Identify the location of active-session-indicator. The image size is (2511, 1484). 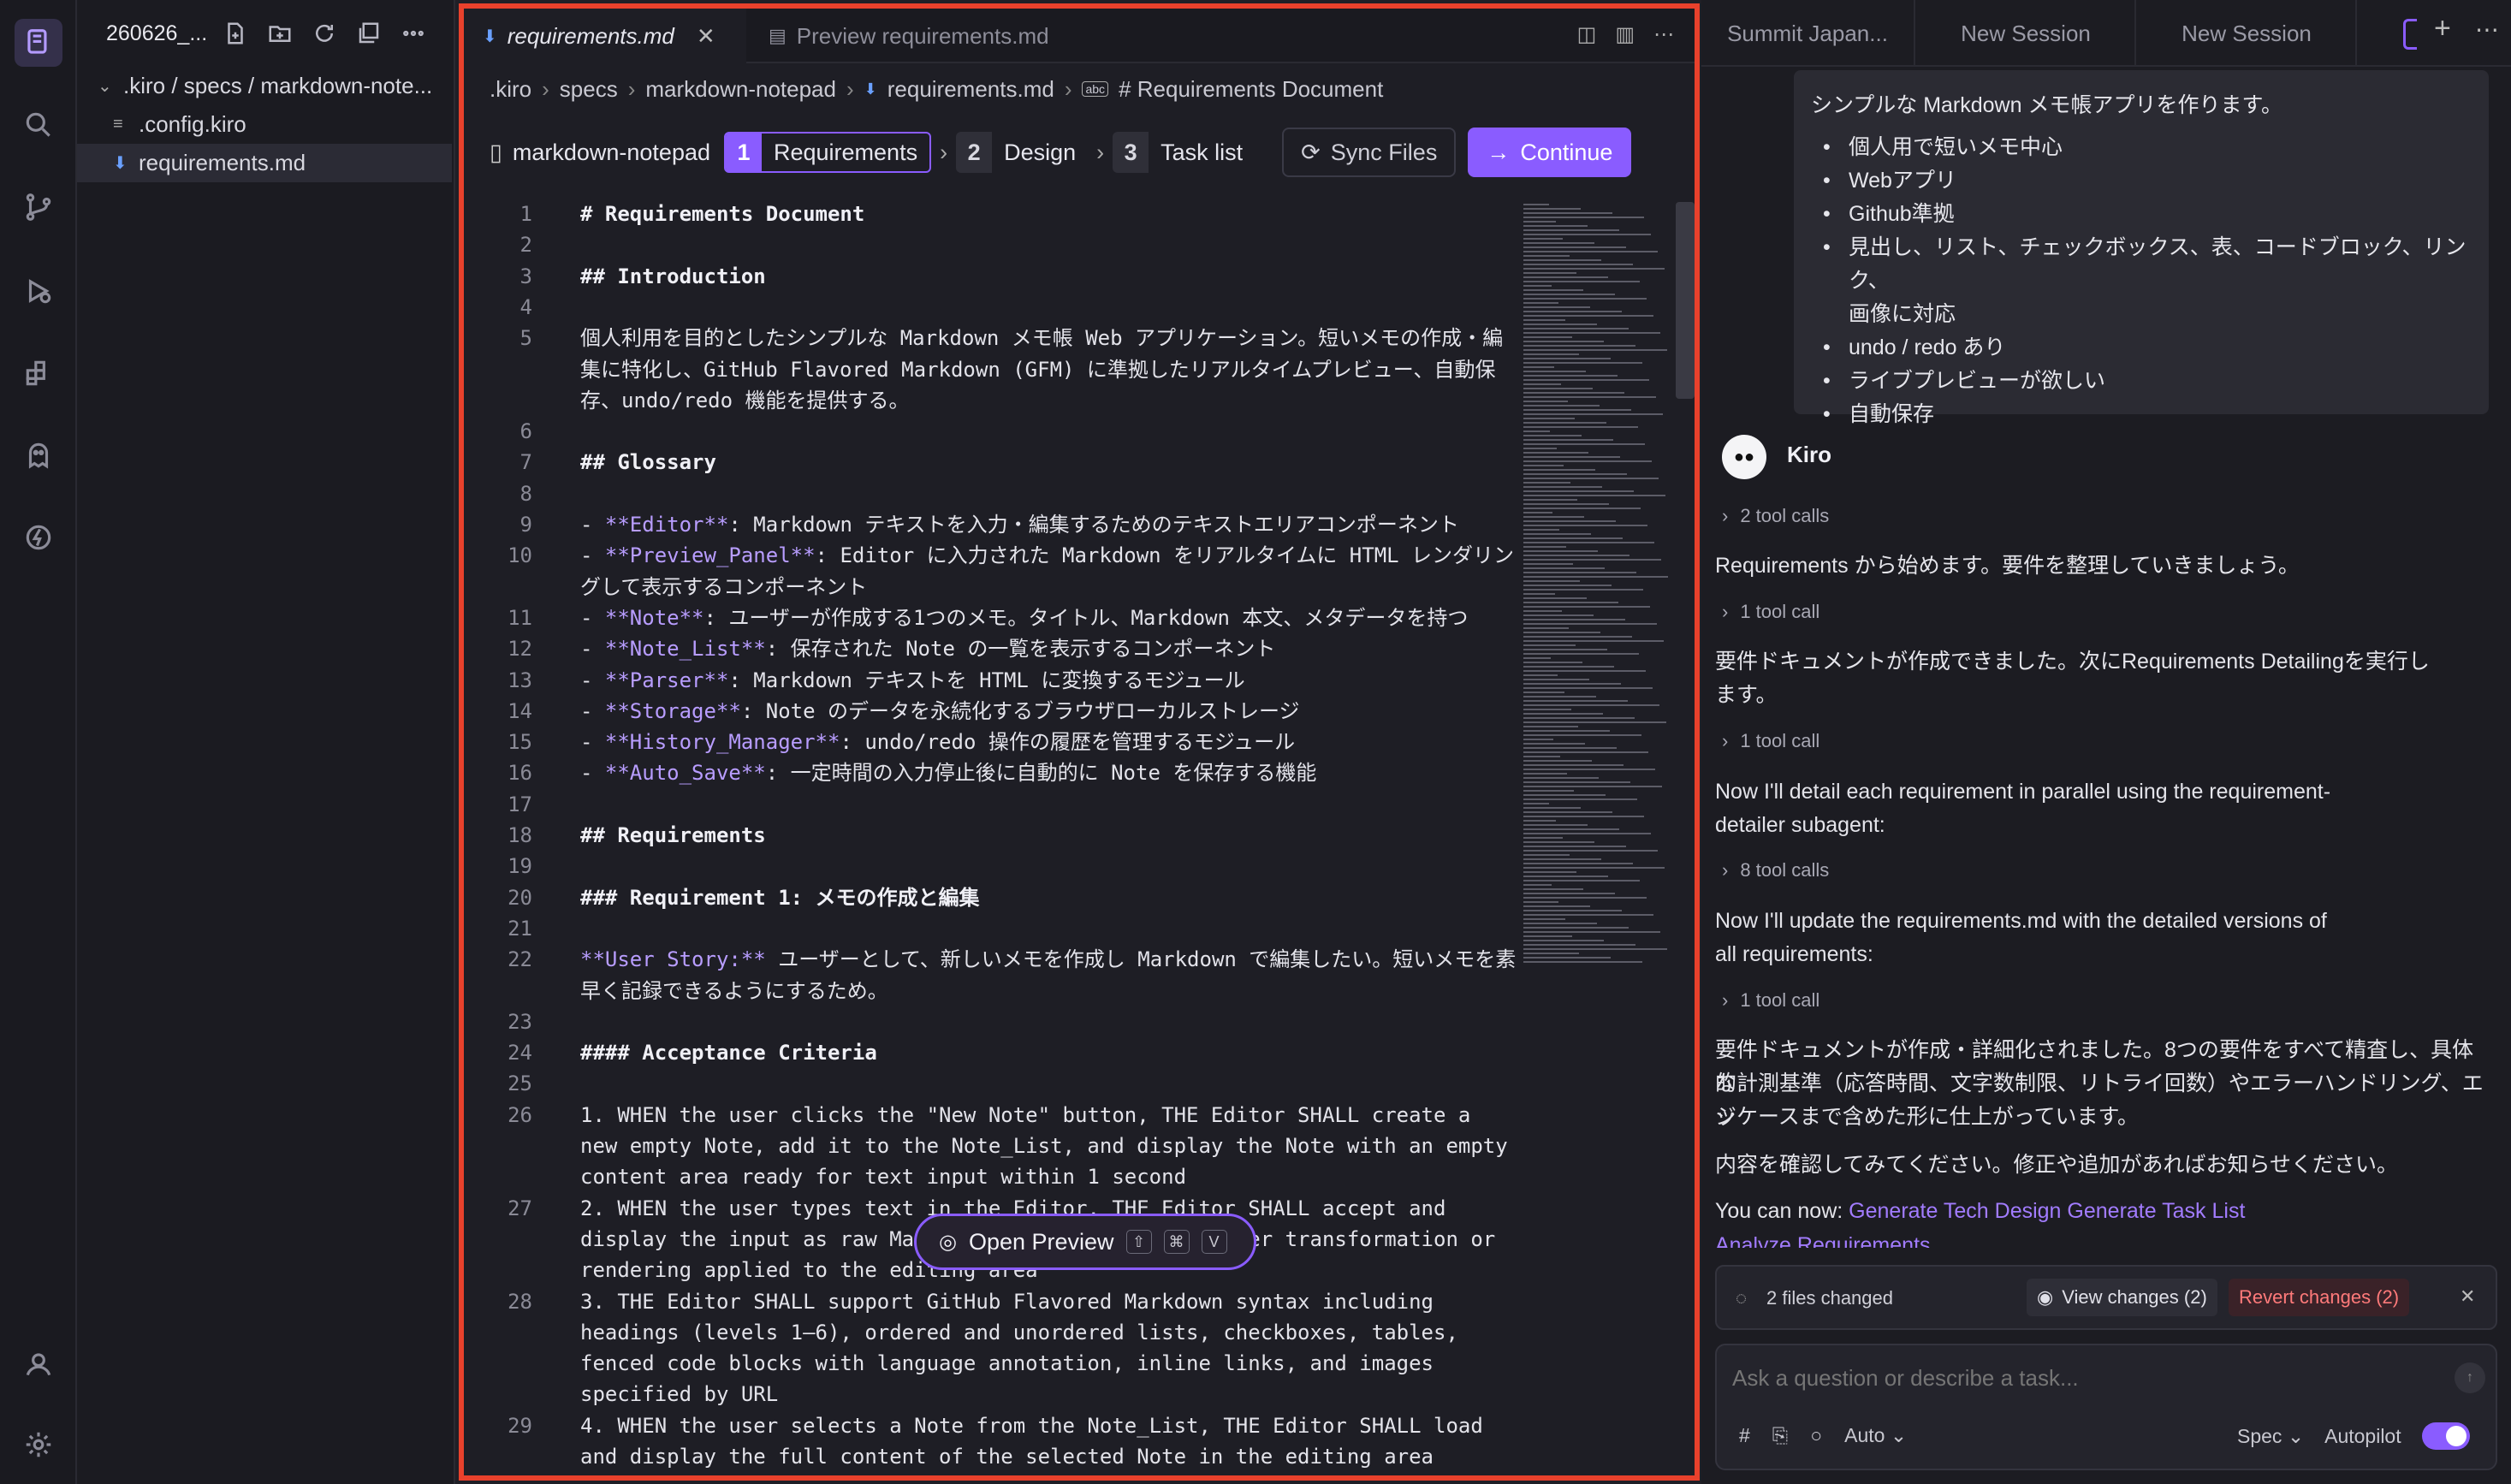
(2410, 34).